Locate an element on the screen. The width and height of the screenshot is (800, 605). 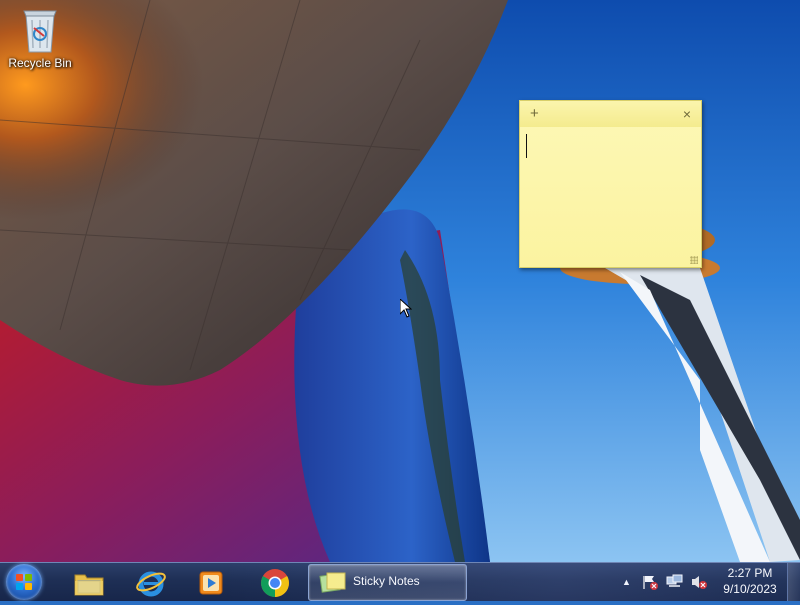
taskbar-pin-explorer is located at coordinates (89, 583).